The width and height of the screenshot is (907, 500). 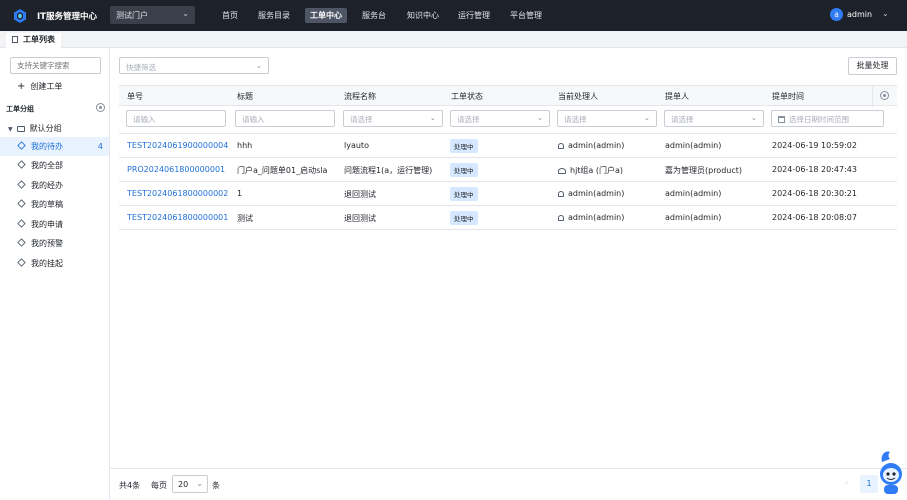 I want to click on user-name: admin, so click(x=859, y=14).